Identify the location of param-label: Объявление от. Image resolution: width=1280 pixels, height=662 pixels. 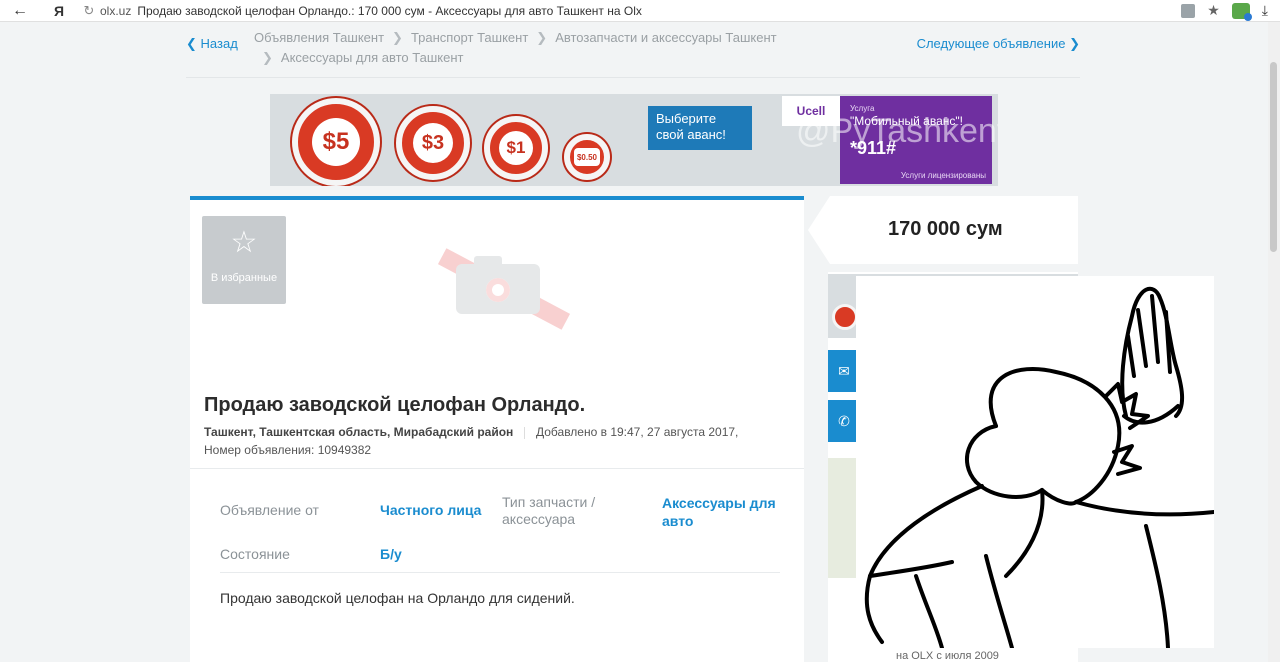
(269, 510).